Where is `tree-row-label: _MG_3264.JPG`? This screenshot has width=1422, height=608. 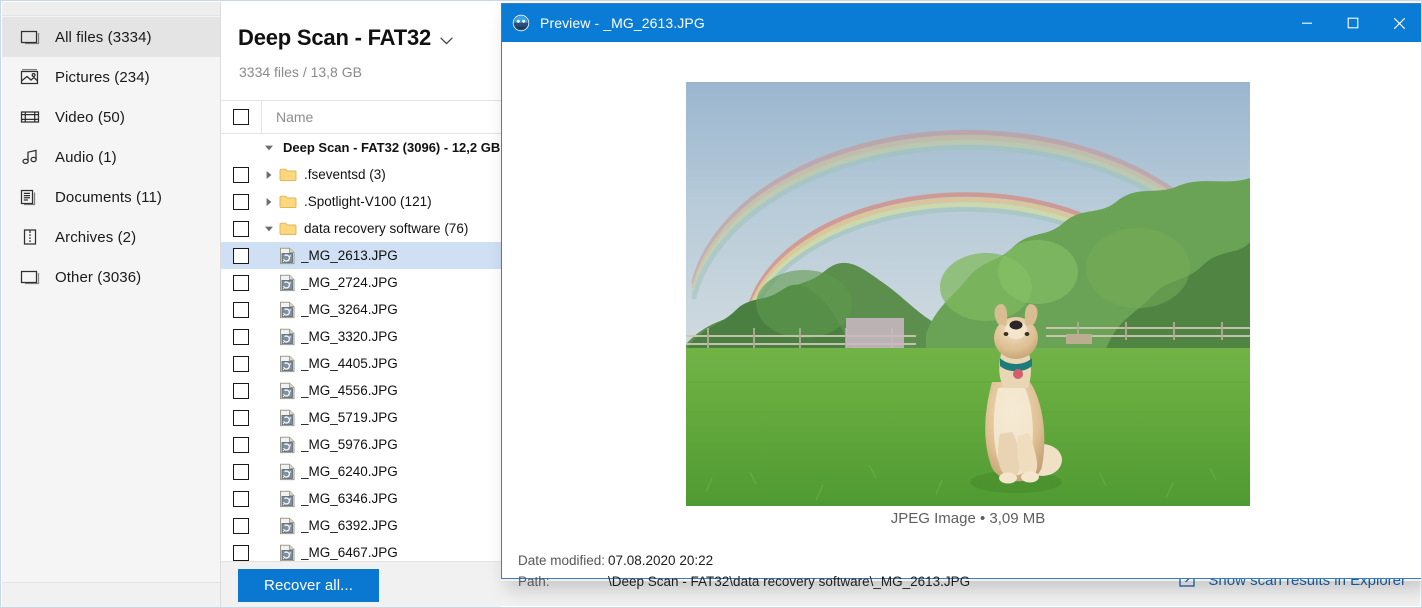
tree-row-label: _MG_3264.JPG is located at coordinates (349, 309).